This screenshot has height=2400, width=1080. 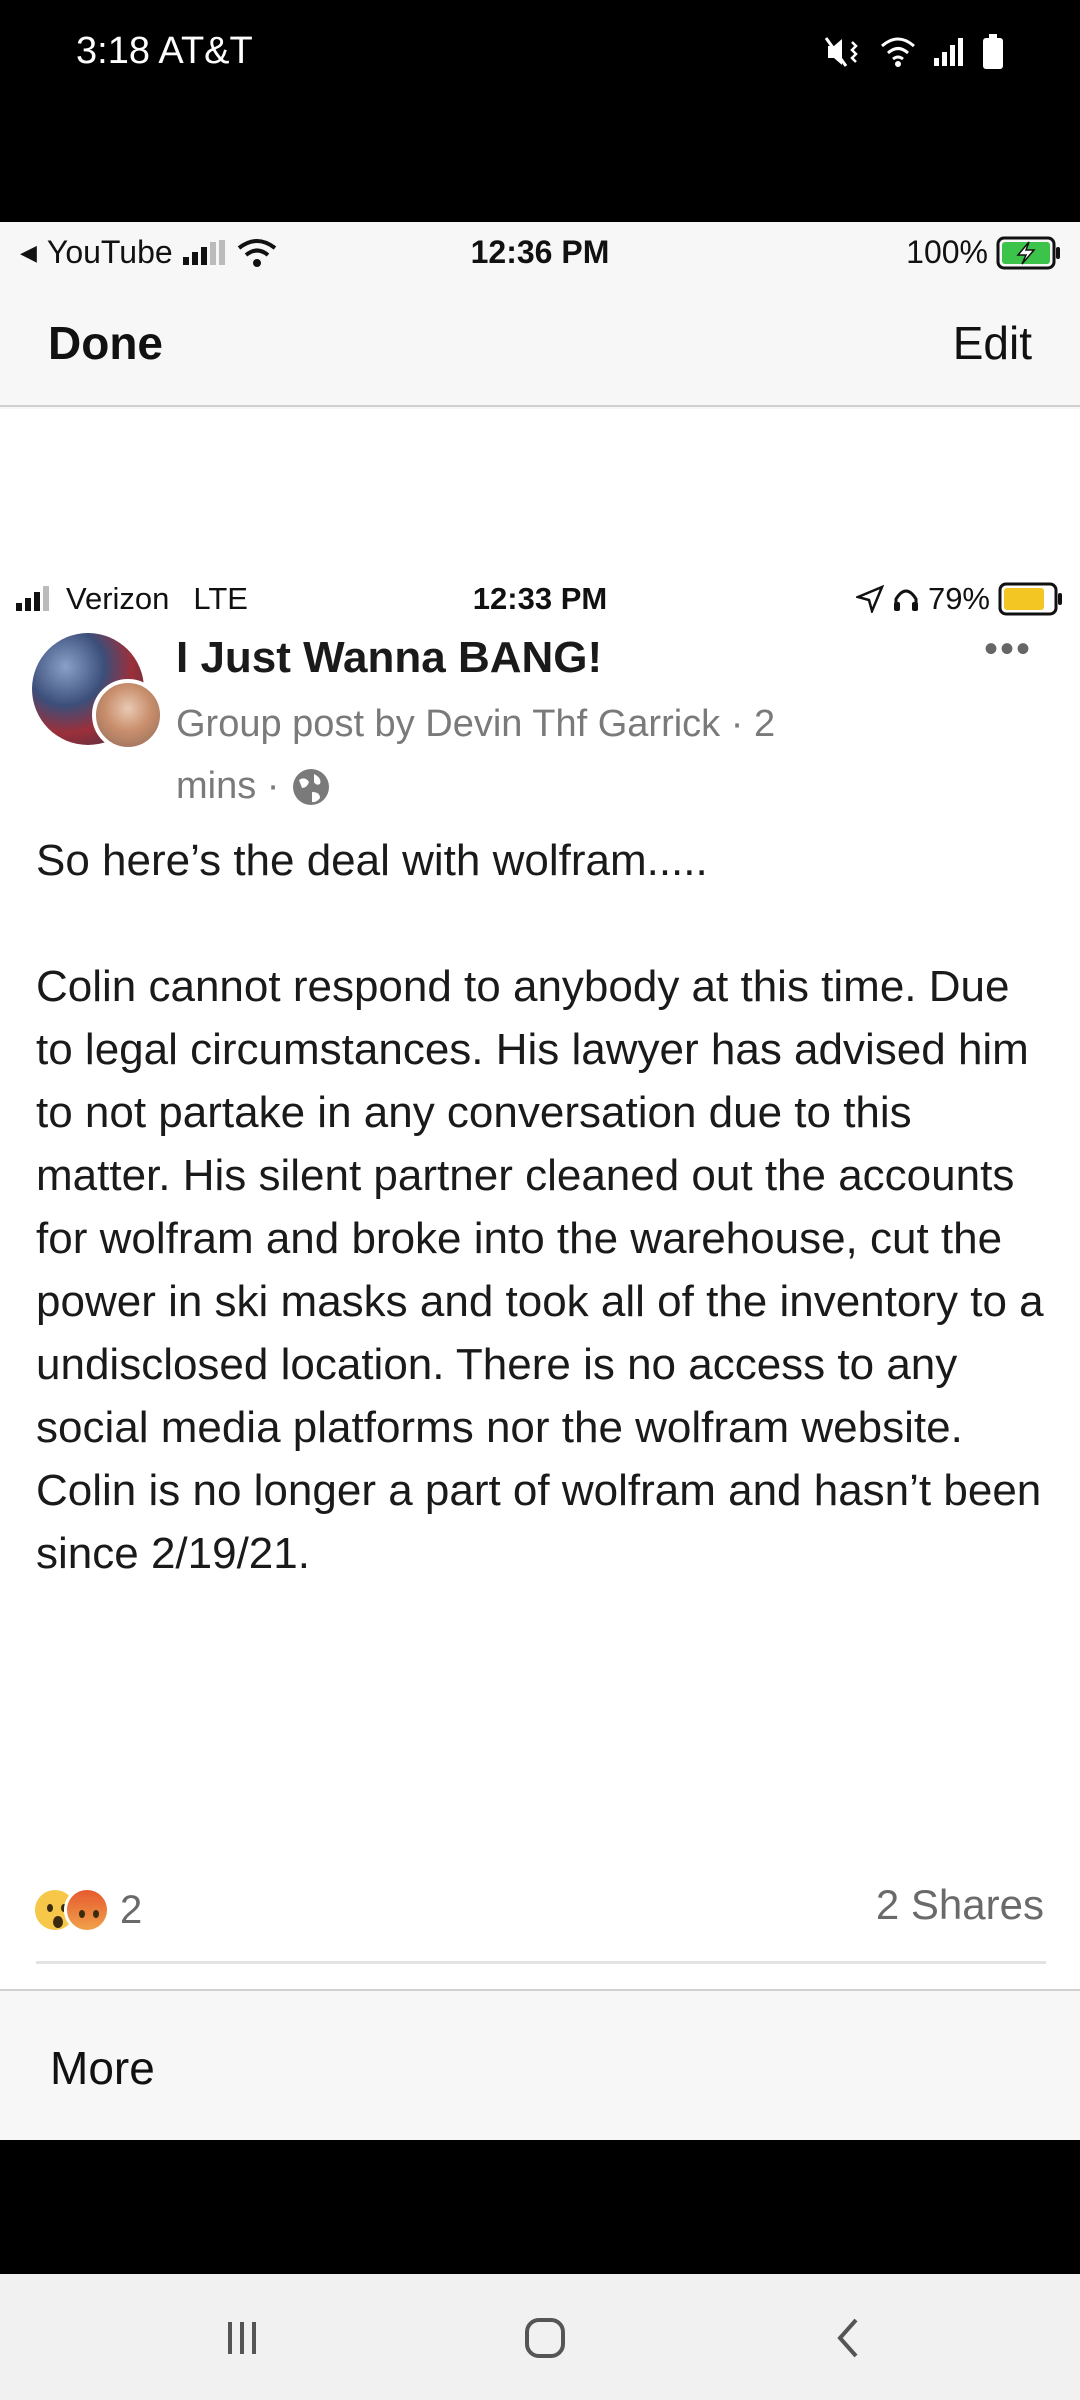 I want to click on wifi-icon, so click(x=898, y=52).